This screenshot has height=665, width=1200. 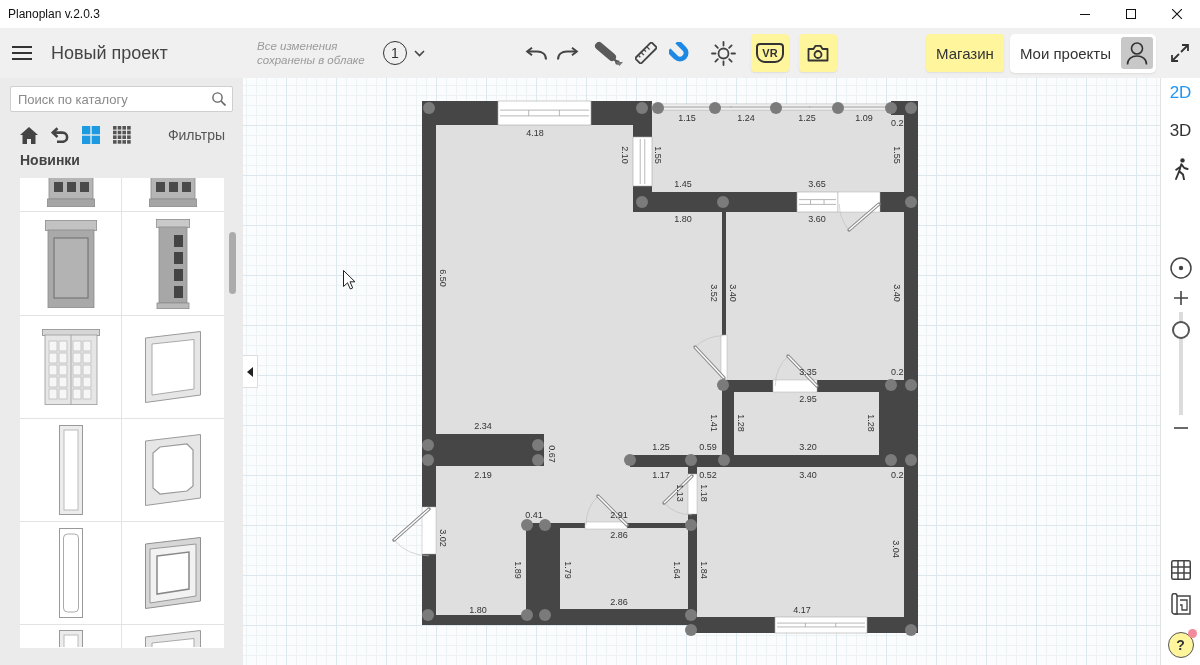 I want to click on floor-plan-icon, so click(x=1180, y=604).